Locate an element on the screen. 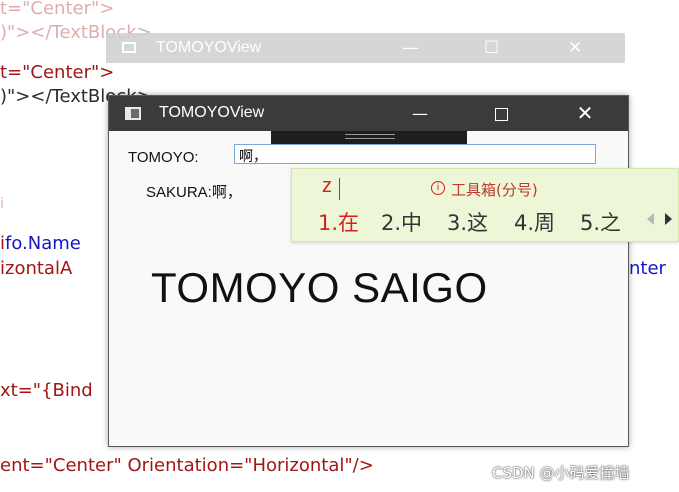  sakura-label: SAKURA:啊， is located at coordinates (194, 192).